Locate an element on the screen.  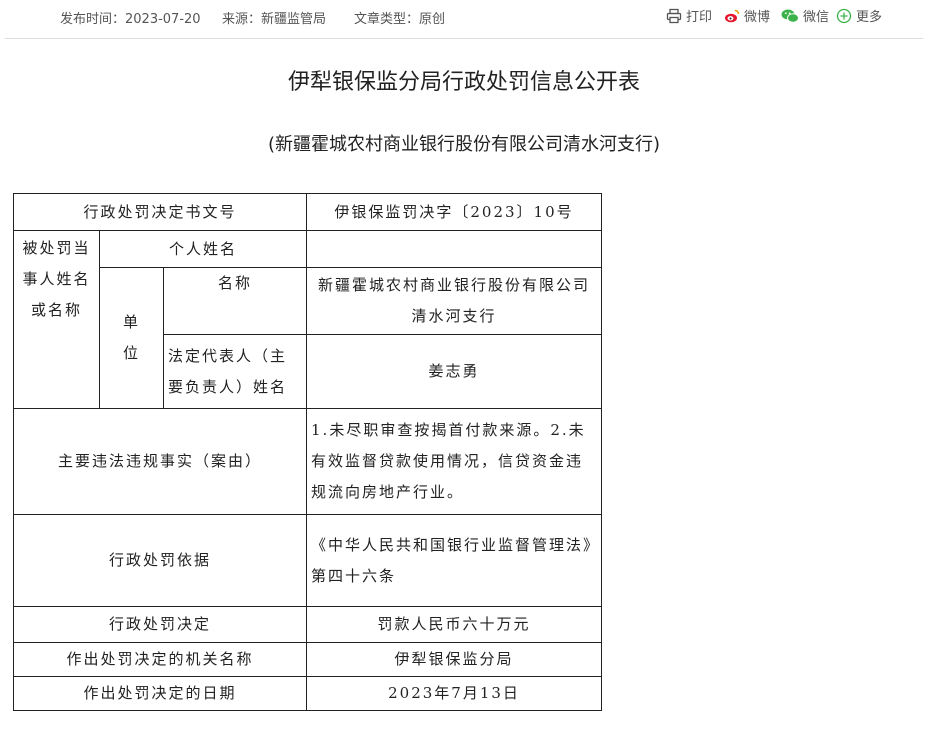
legal-rep-value: 姜志勇 is located at coordinates (454, 371).